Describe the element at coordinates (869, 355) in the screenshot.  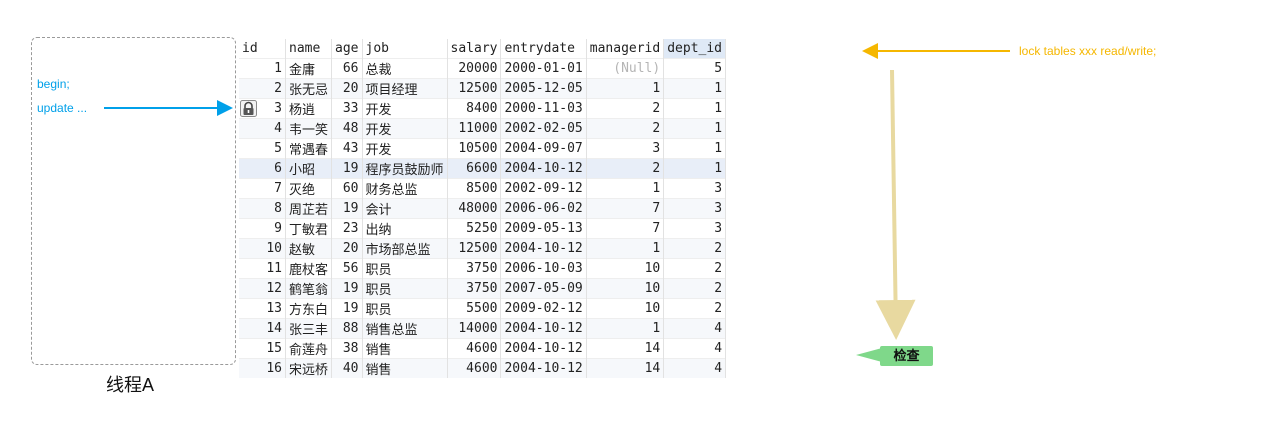
I see `check-pointer` at that location.